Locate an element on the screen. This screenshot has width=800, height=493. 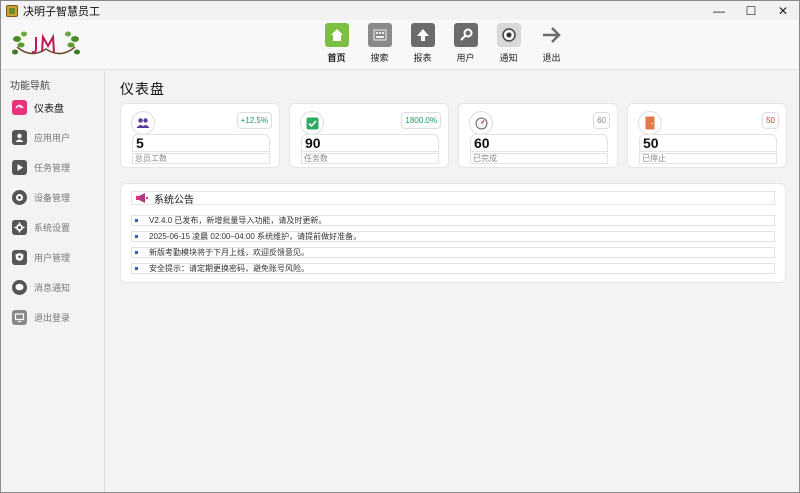
toolbar-home-button: 首页 is located at coordinates (336, 43).